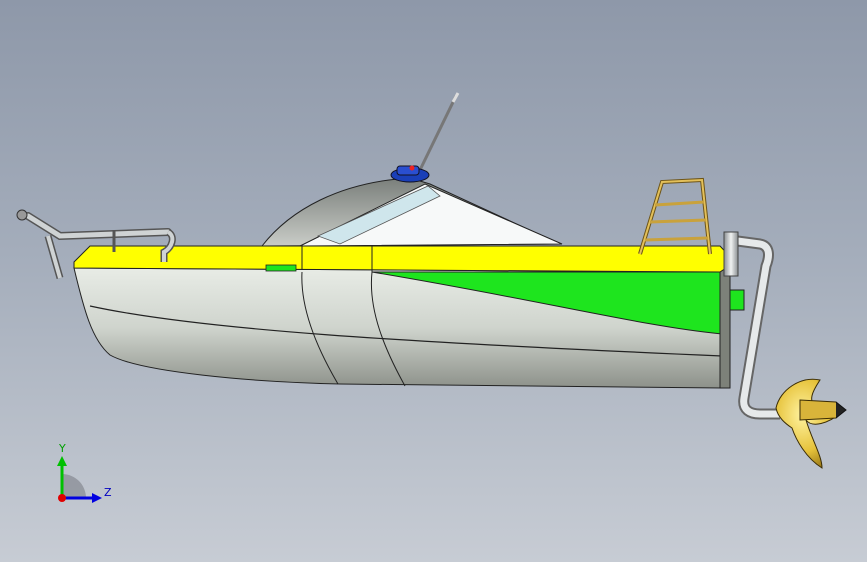  Describe the element at coordinates (751, 325) in the screenshot. I see `exhaust-pipe` at that location.